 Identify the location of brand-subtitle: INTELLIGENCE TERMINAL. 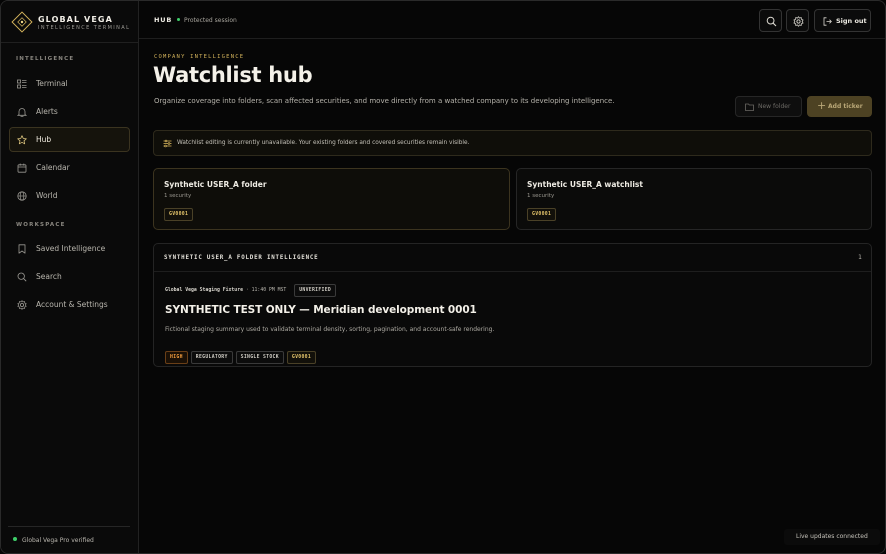
(84, 28).